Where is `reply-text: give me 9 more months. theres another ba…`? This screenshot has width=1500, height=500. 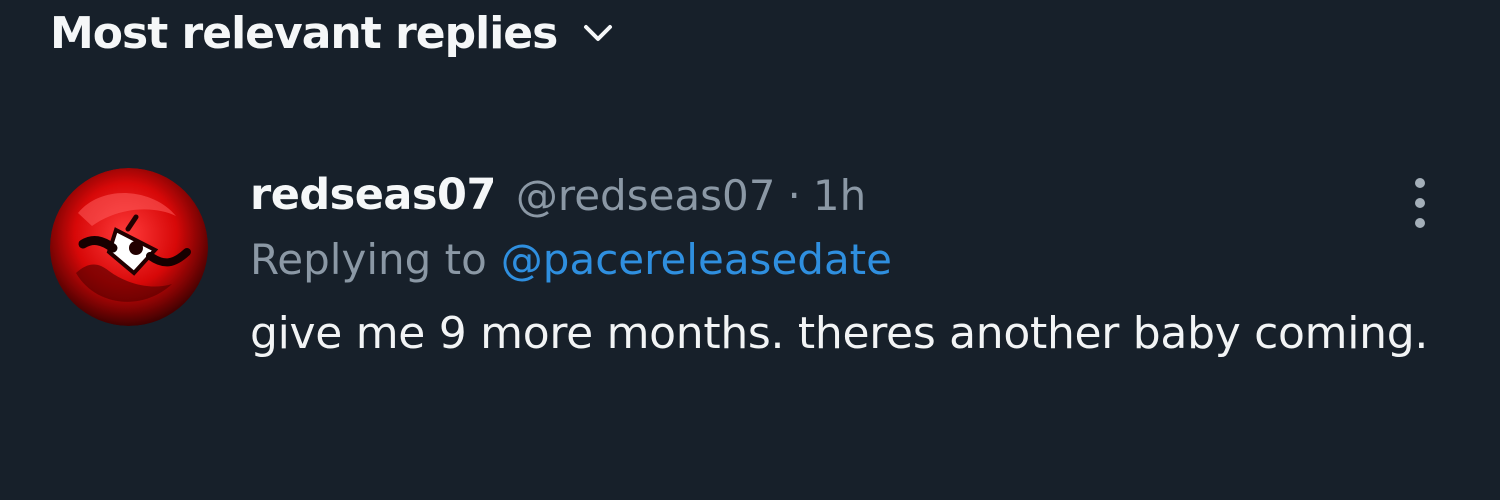 reply-text: give me 9 more months. theres another ba… is located at coordinates (839, 333).